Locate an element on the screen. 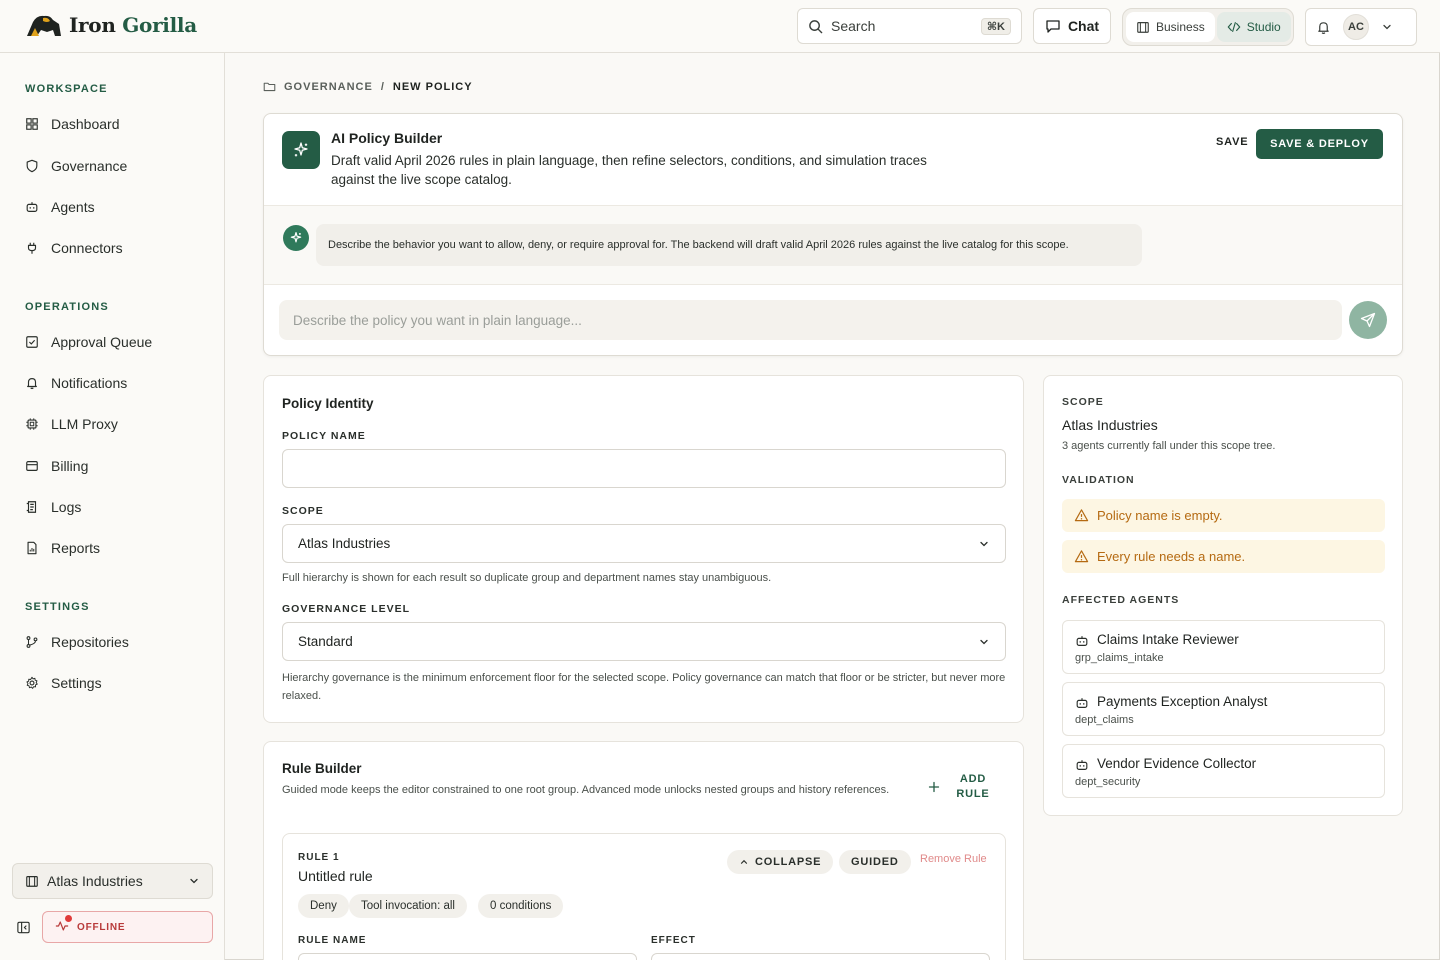 Image resolution: width=1440 pixels, height=960 pixels. wallet-icon is located at coordinates (32, 466).